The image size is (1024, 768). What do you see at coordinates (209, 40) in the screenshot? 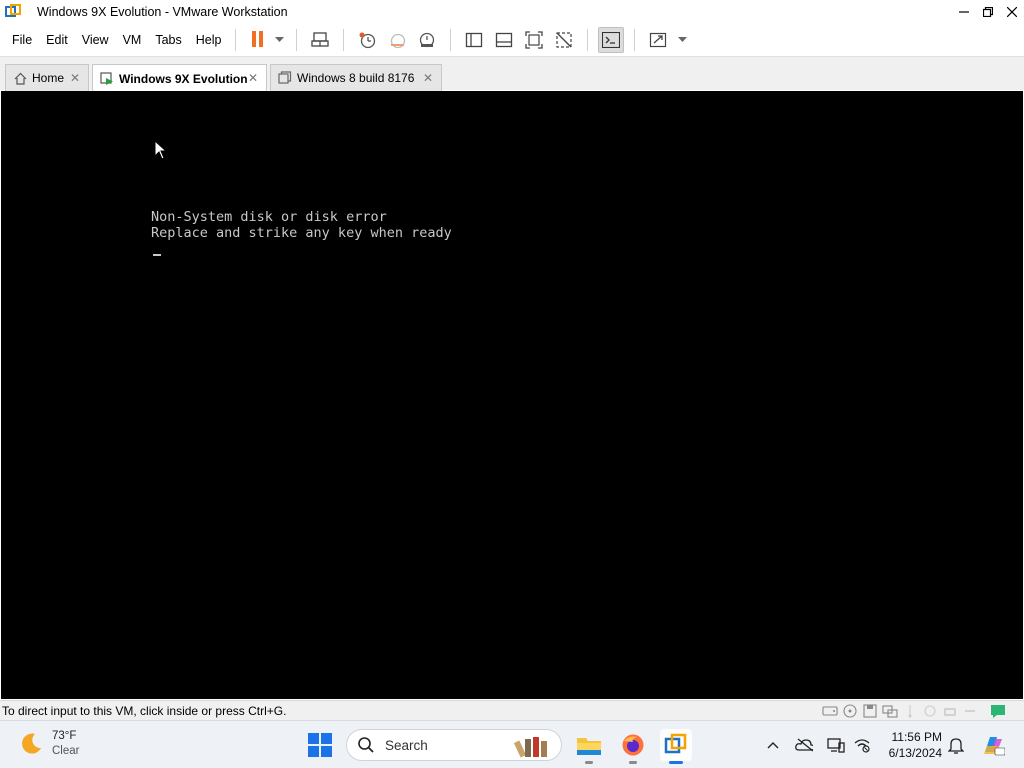
I see `menu-help: Help` at bounding box center [209, 40].